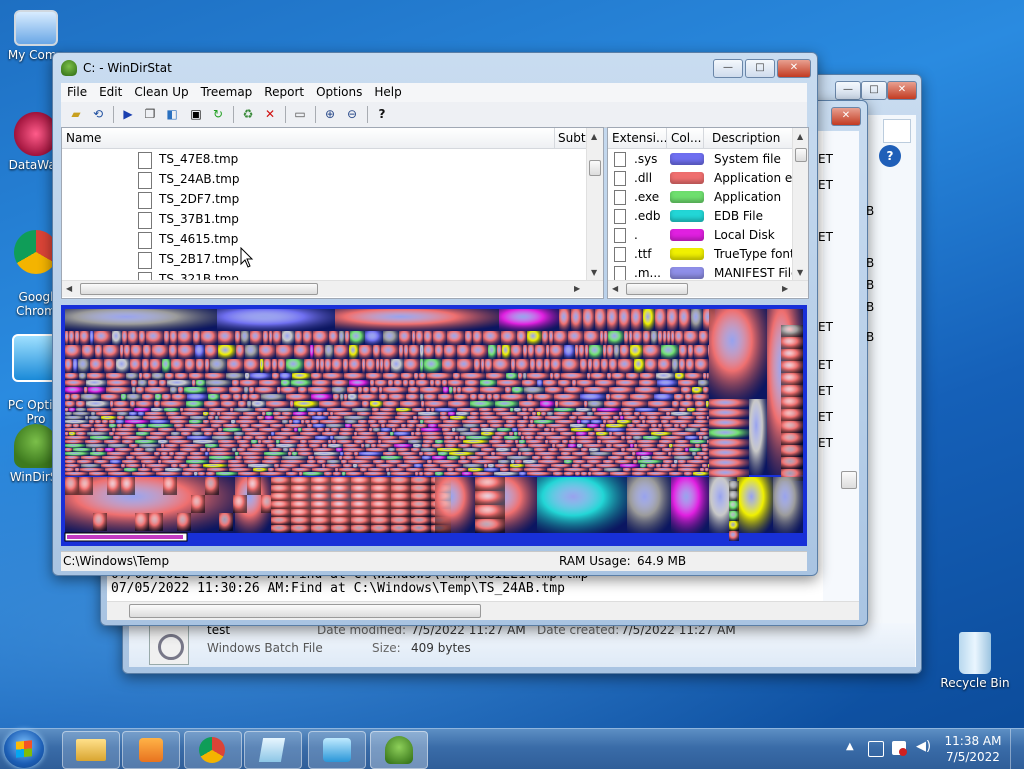 This screenshot has width=1024, height=769. I want to click on column-header-description: Description, so click(752, 138).